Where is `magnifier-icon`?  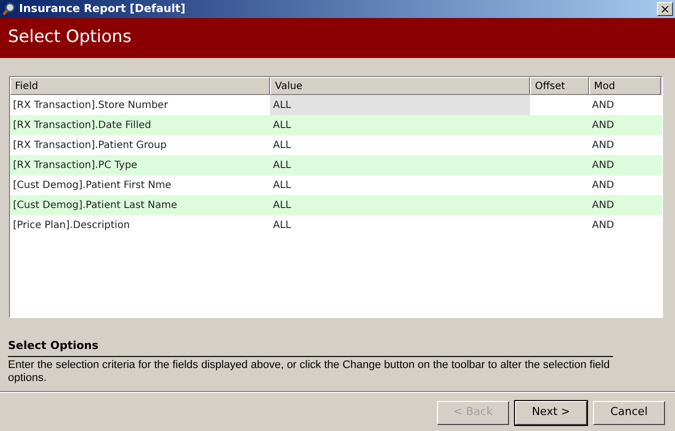
magnifier-icon is located at coordinates (9, 9).